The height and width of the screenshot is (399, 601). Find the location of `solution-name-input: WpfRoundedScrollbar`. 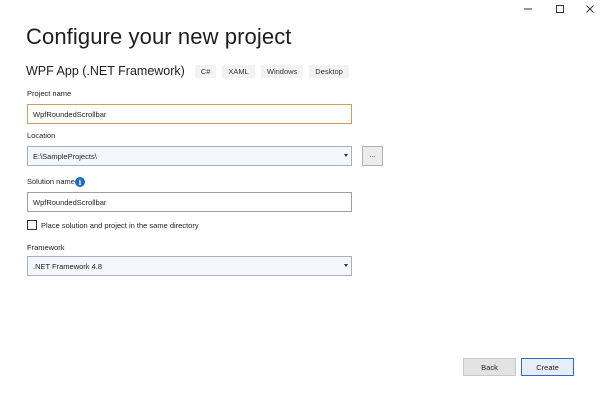

solution-name-input: WpfRoundedScrollbar is located at coordinates (189, 202).